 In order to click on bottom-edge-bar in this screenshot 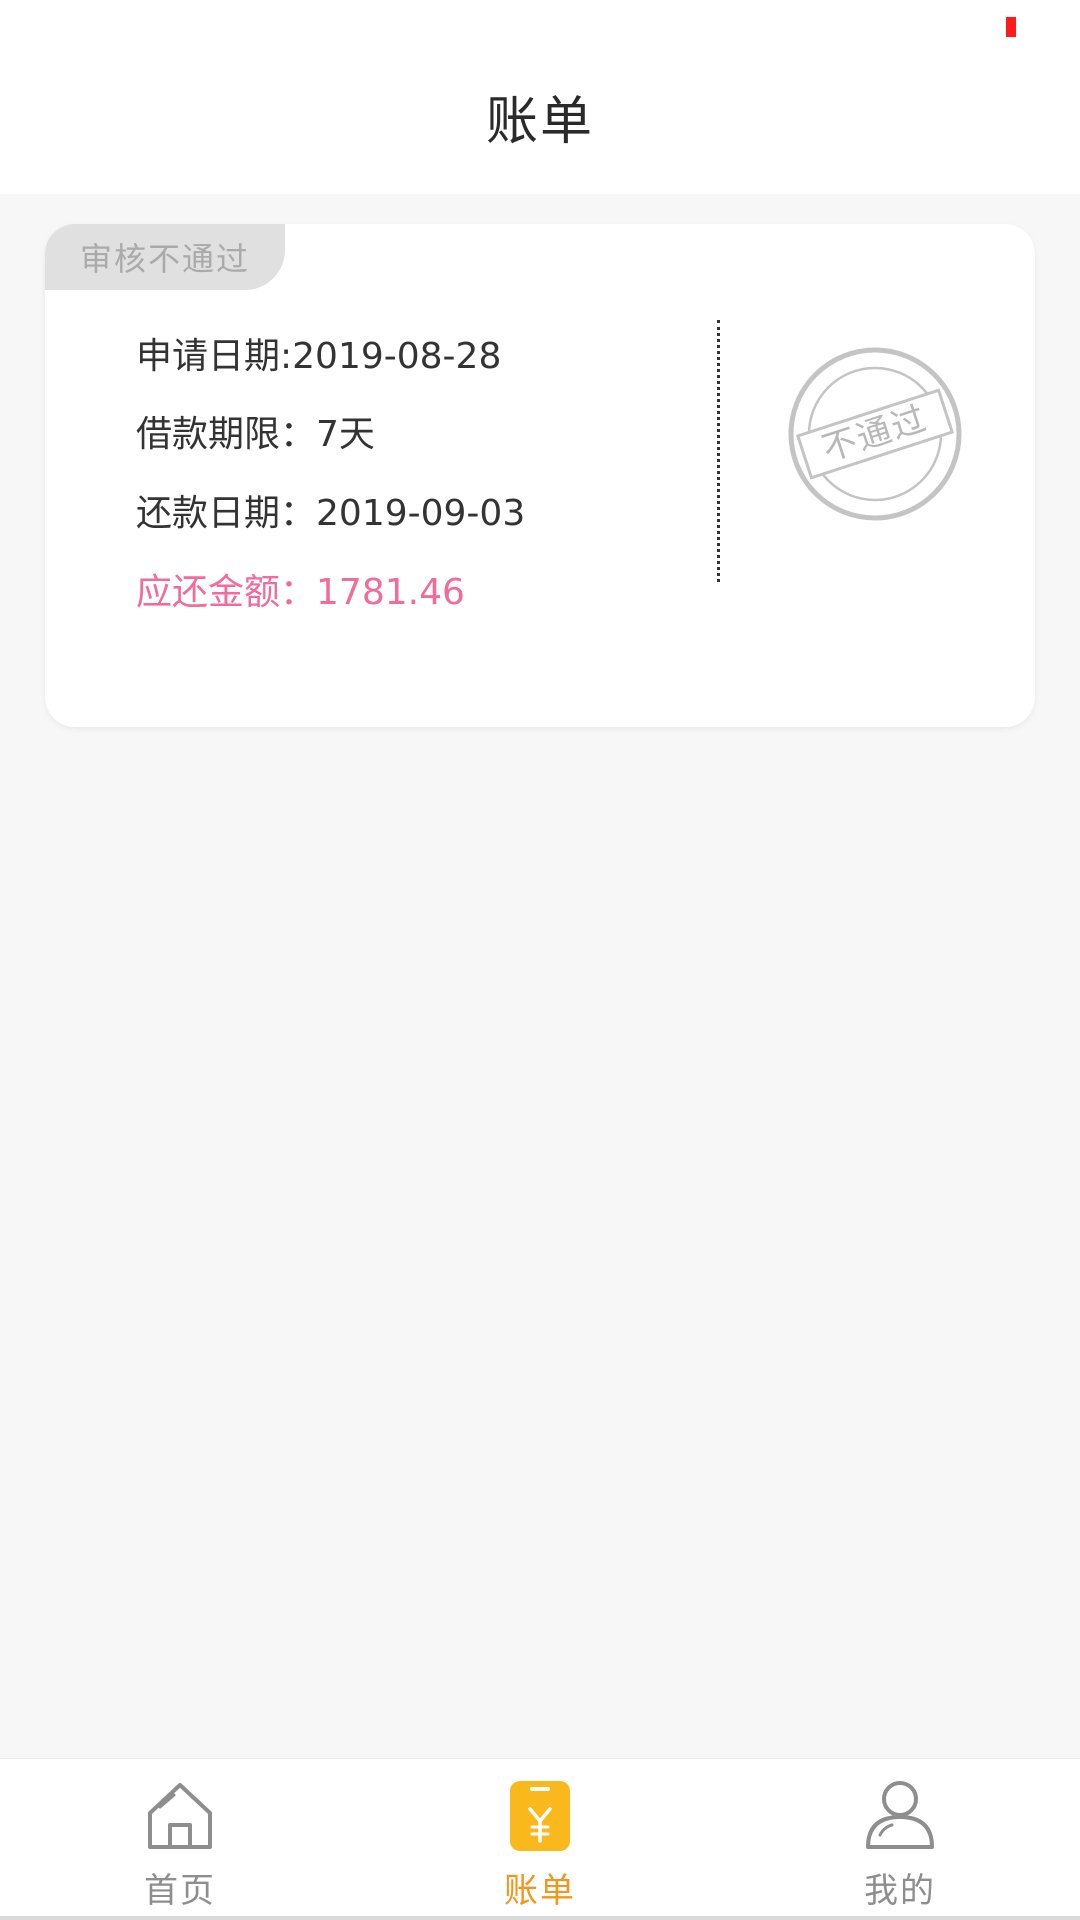, I will do `click(540, 1918)`.